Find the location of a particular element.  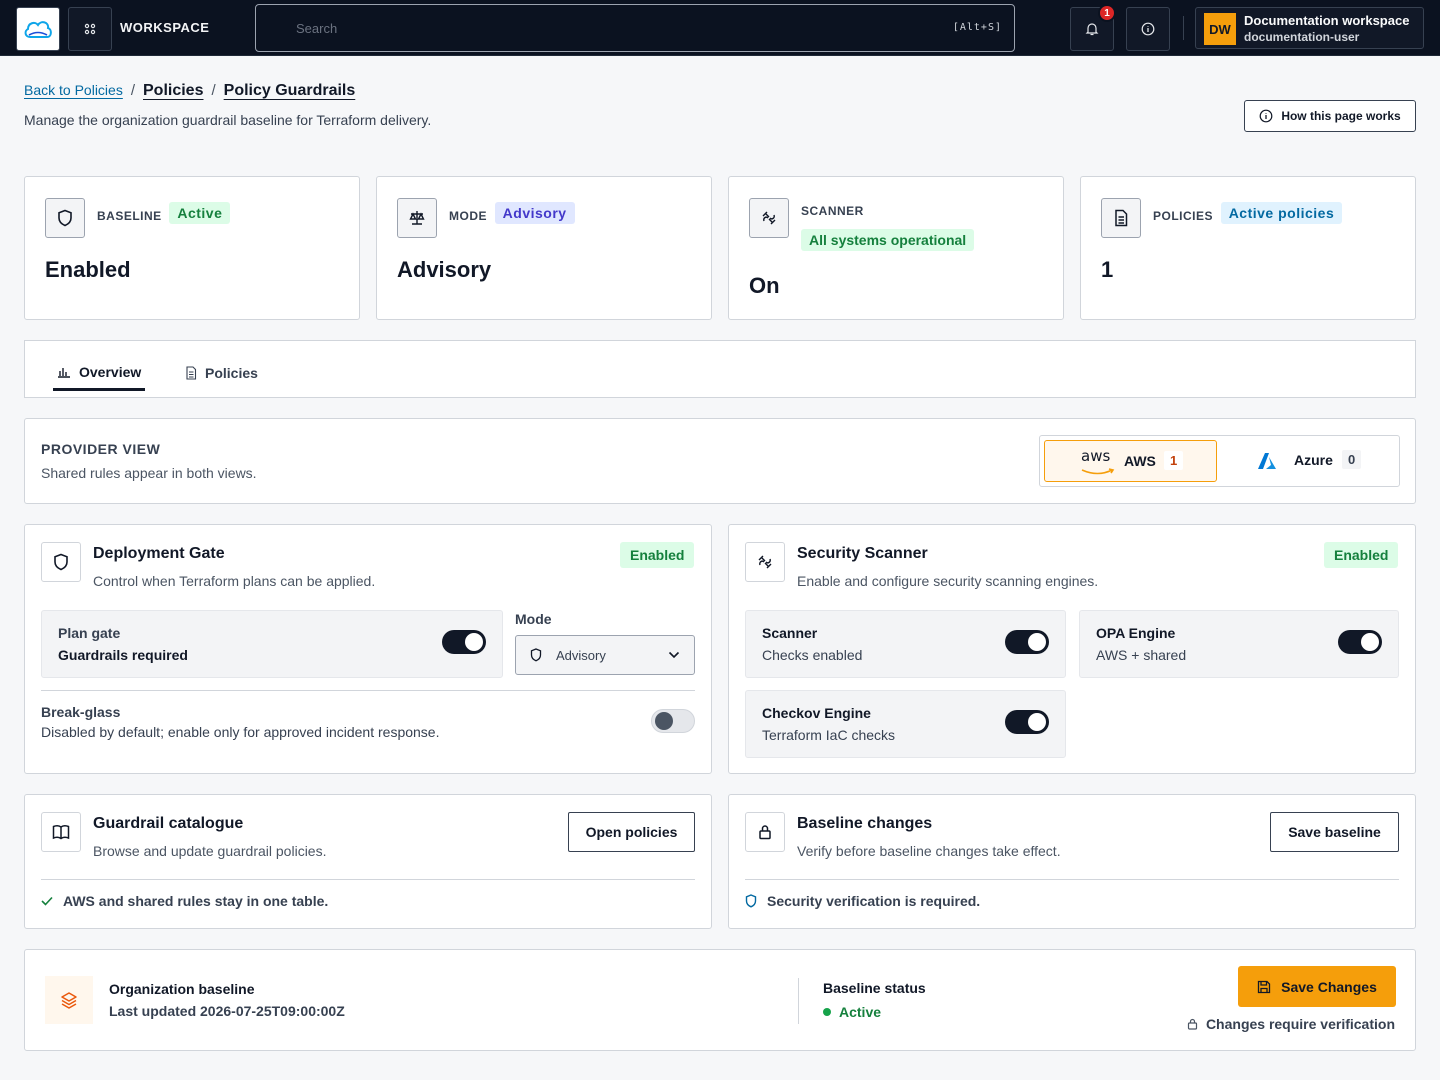

baseline-status-value: Active is located at coordinates (860, 1012).